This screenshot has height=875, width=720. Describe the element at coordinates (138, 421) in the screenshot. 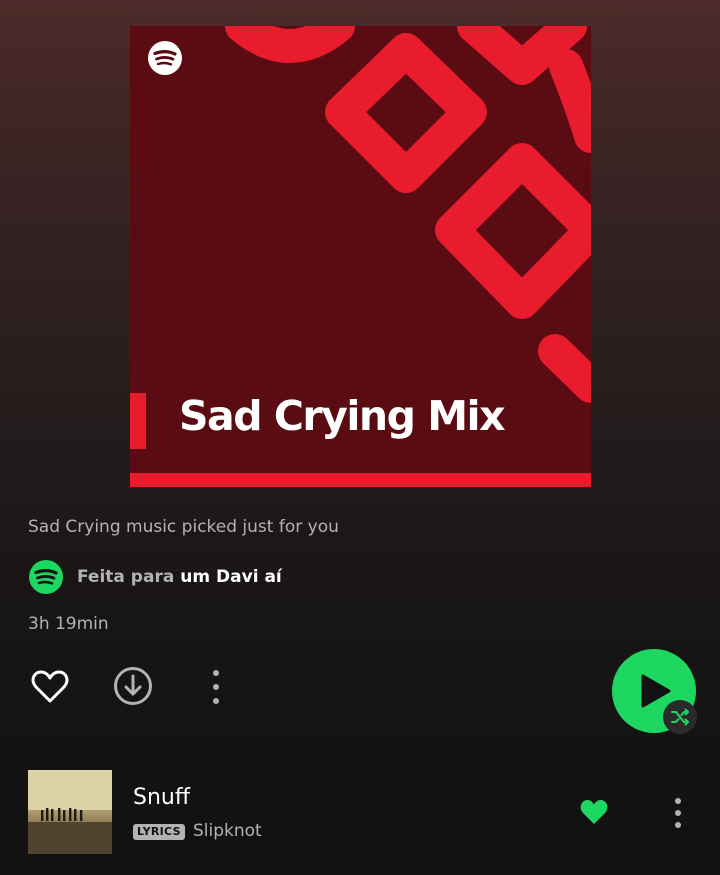

I see `cover-accent-bar` at that location.